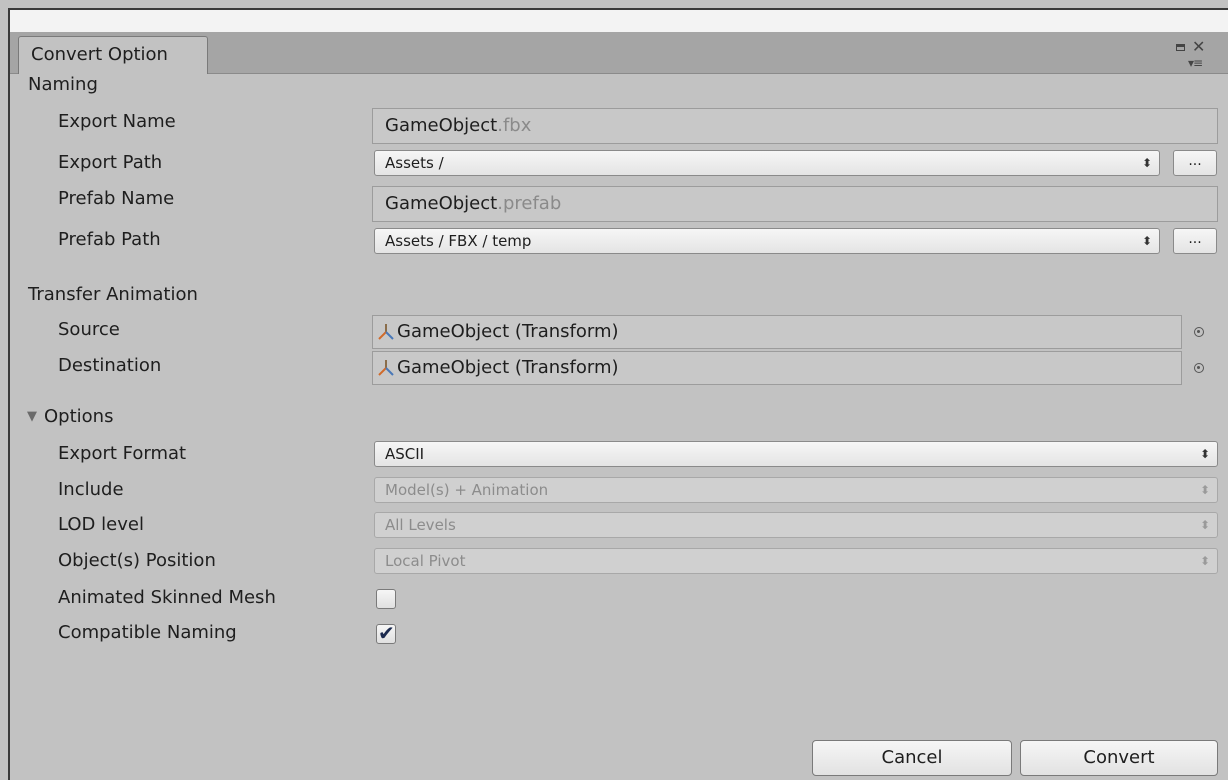  Describe the element at coordinates (619, 53) in the screenshot. I see `tab-bar: Convert Option ✕ ▾≡` at that location.